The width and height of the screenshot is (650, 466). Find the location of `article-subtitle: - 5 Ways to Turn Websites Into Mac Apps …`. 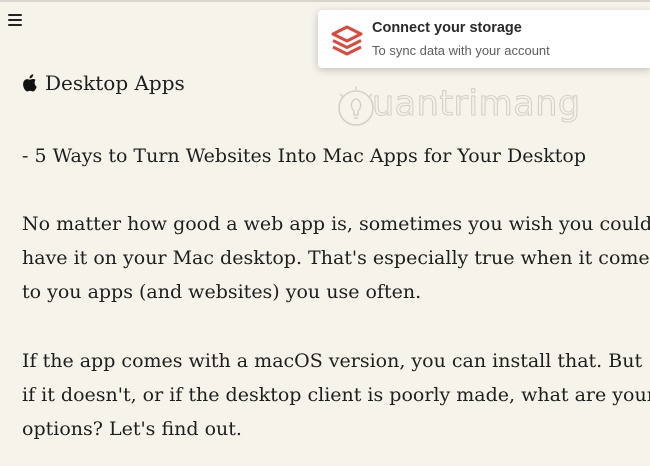

article-subtitle: - 5 Ways to Turn Websites Into Mac Apps … is located at coordinates (304, 156).